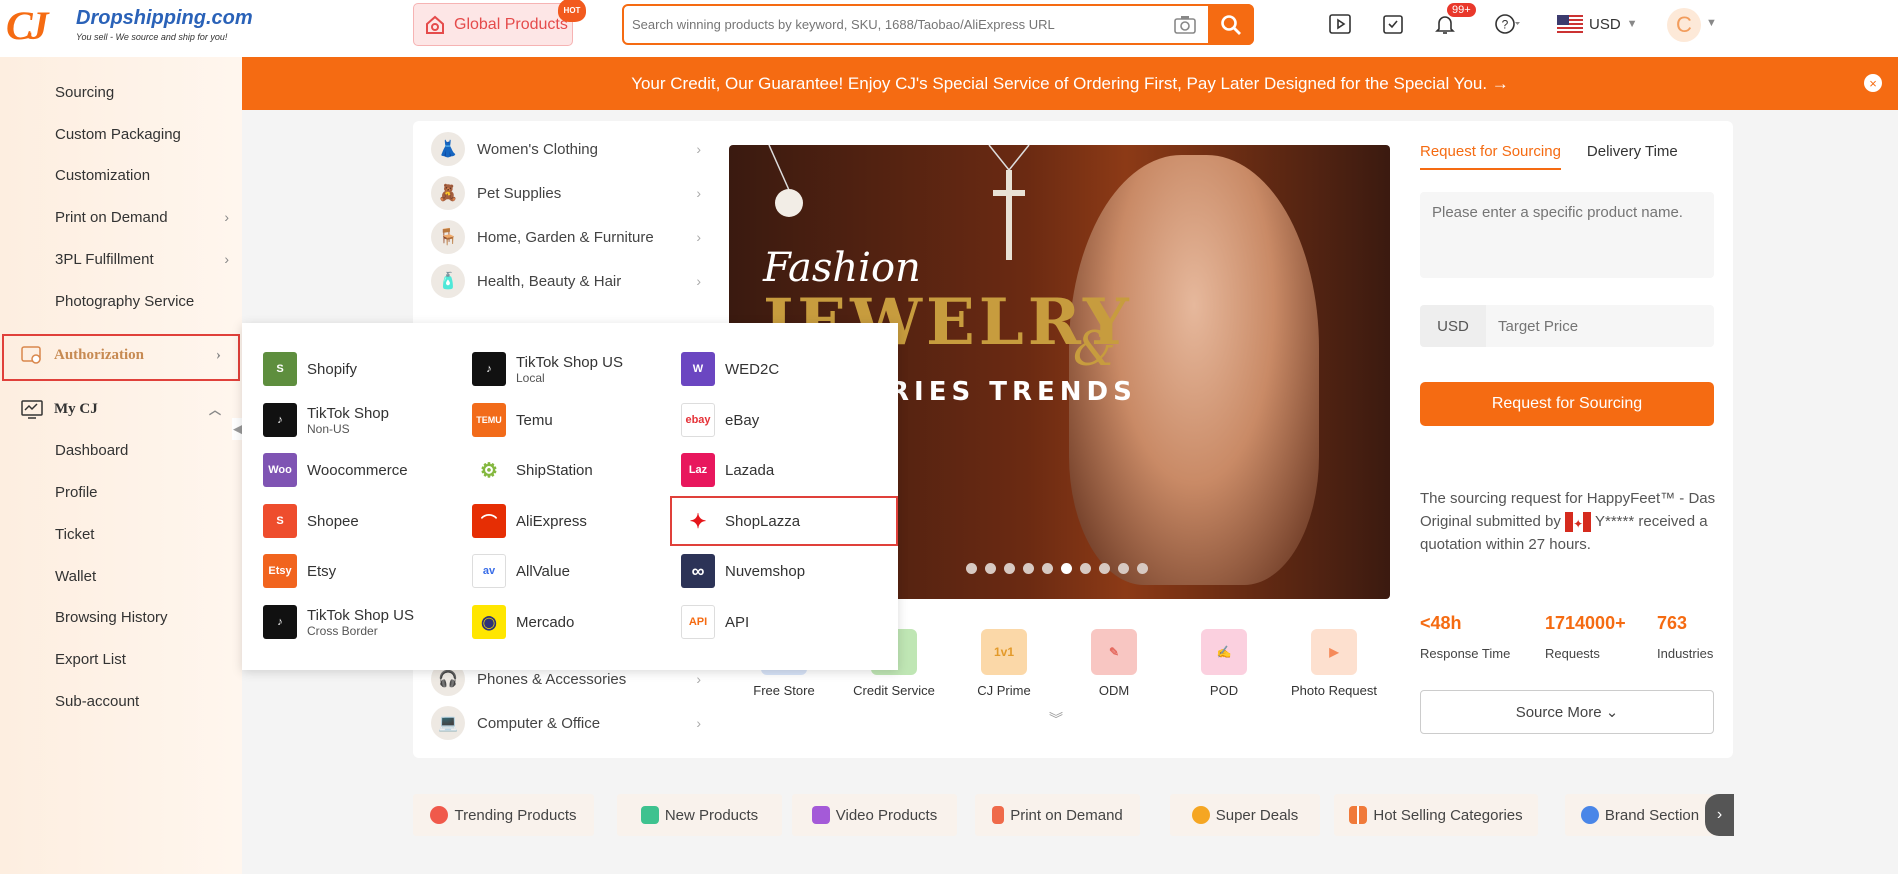 This screenshot has height=874, width=1898. I want to click on etsy-icon: Etsy, so click(280, 571).